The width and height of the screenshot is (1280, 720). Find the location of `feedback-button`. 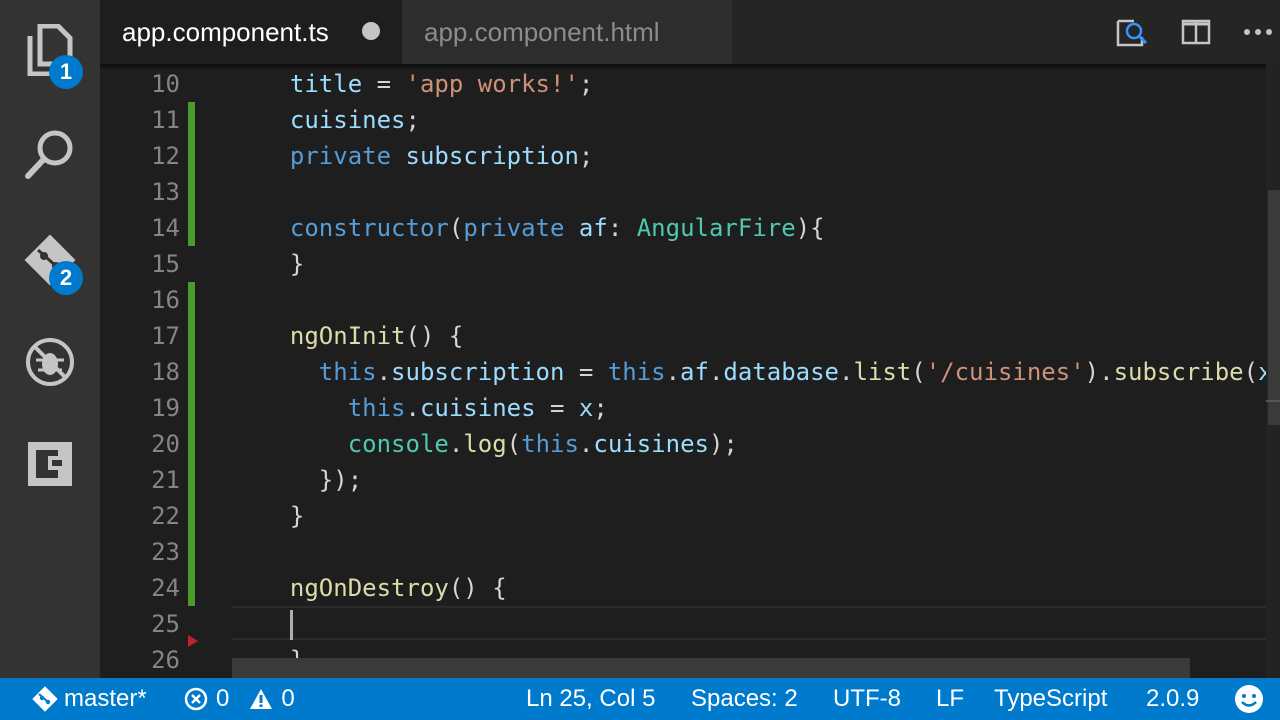

feedback-button is located at coordinates (1249, 699).